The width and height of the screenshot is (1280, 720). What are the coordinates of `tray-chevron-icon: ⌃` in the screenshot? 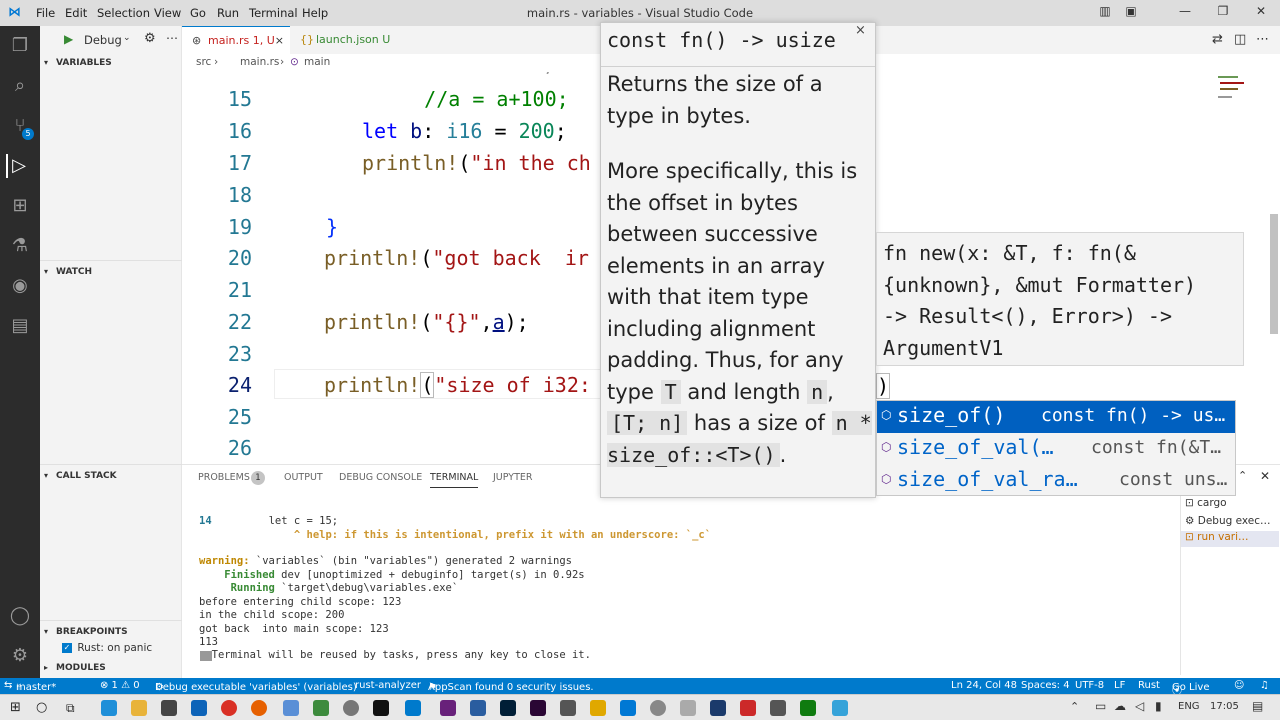 It's located at (1074, 706).